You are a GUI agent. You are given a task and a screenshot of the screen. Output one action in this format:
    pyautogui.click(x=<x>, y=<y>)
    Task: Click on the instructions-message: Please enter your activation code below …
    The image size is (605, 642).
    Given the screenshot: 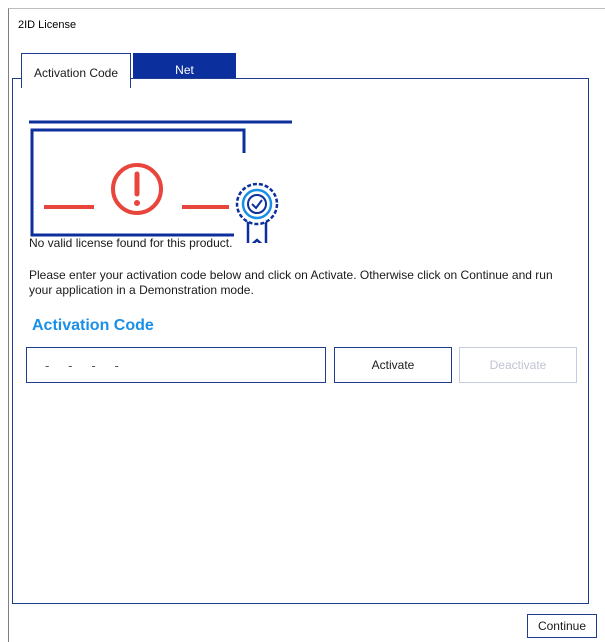 What is the action you would take?
    pyautogui.click(x=291, y=282)
    